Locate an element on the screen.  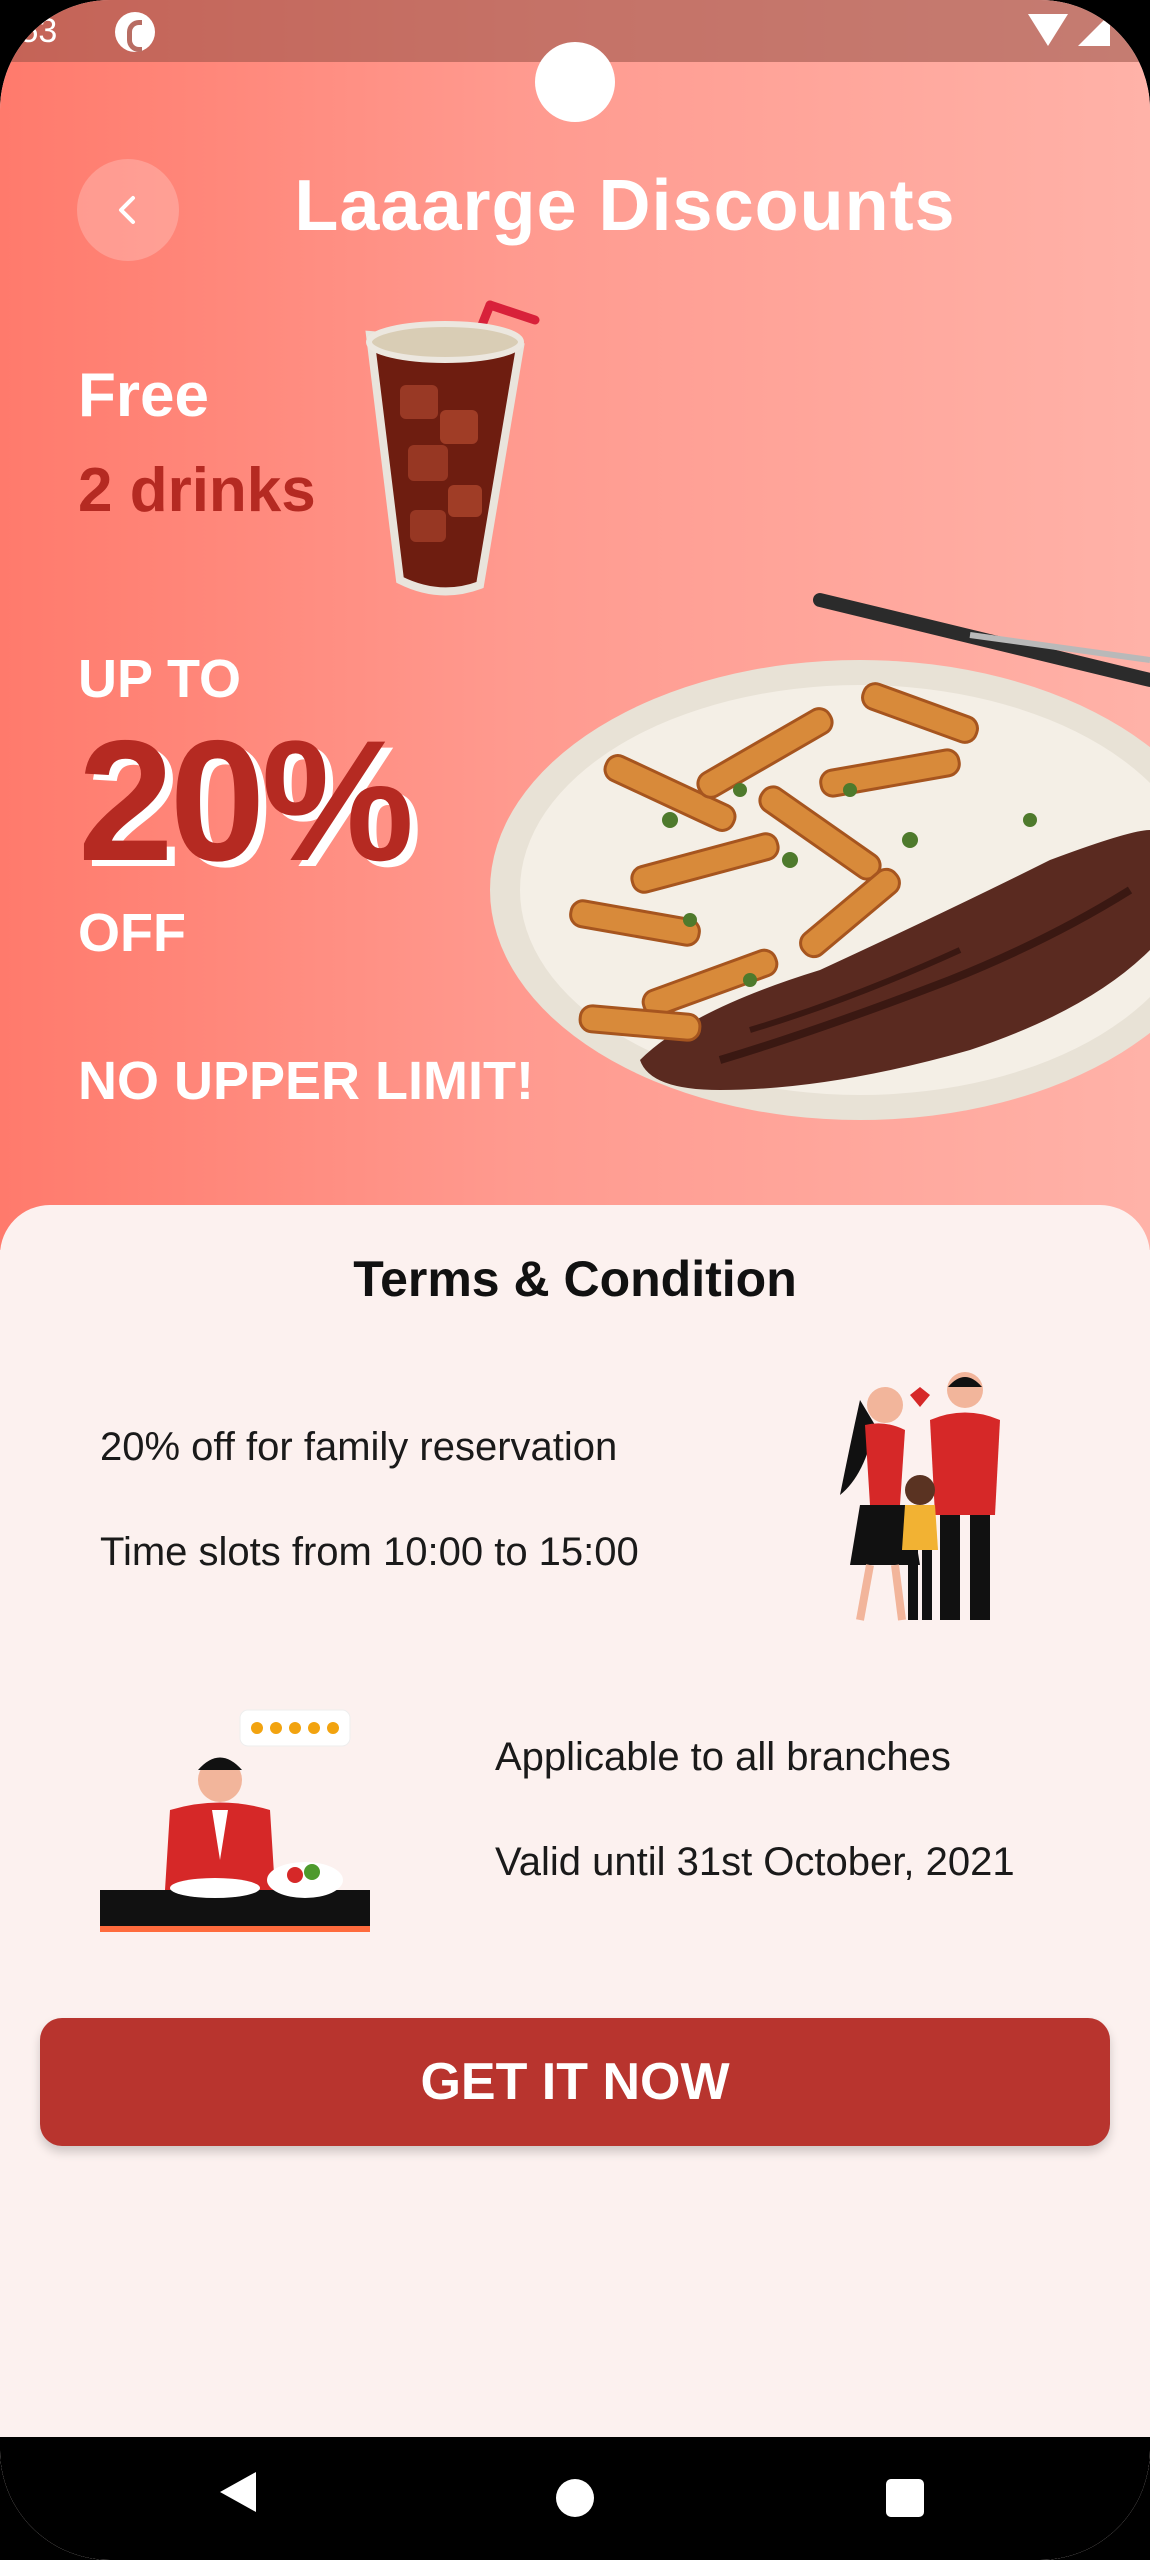
steak-fries-plate-image is located at coordinates (820, 856).